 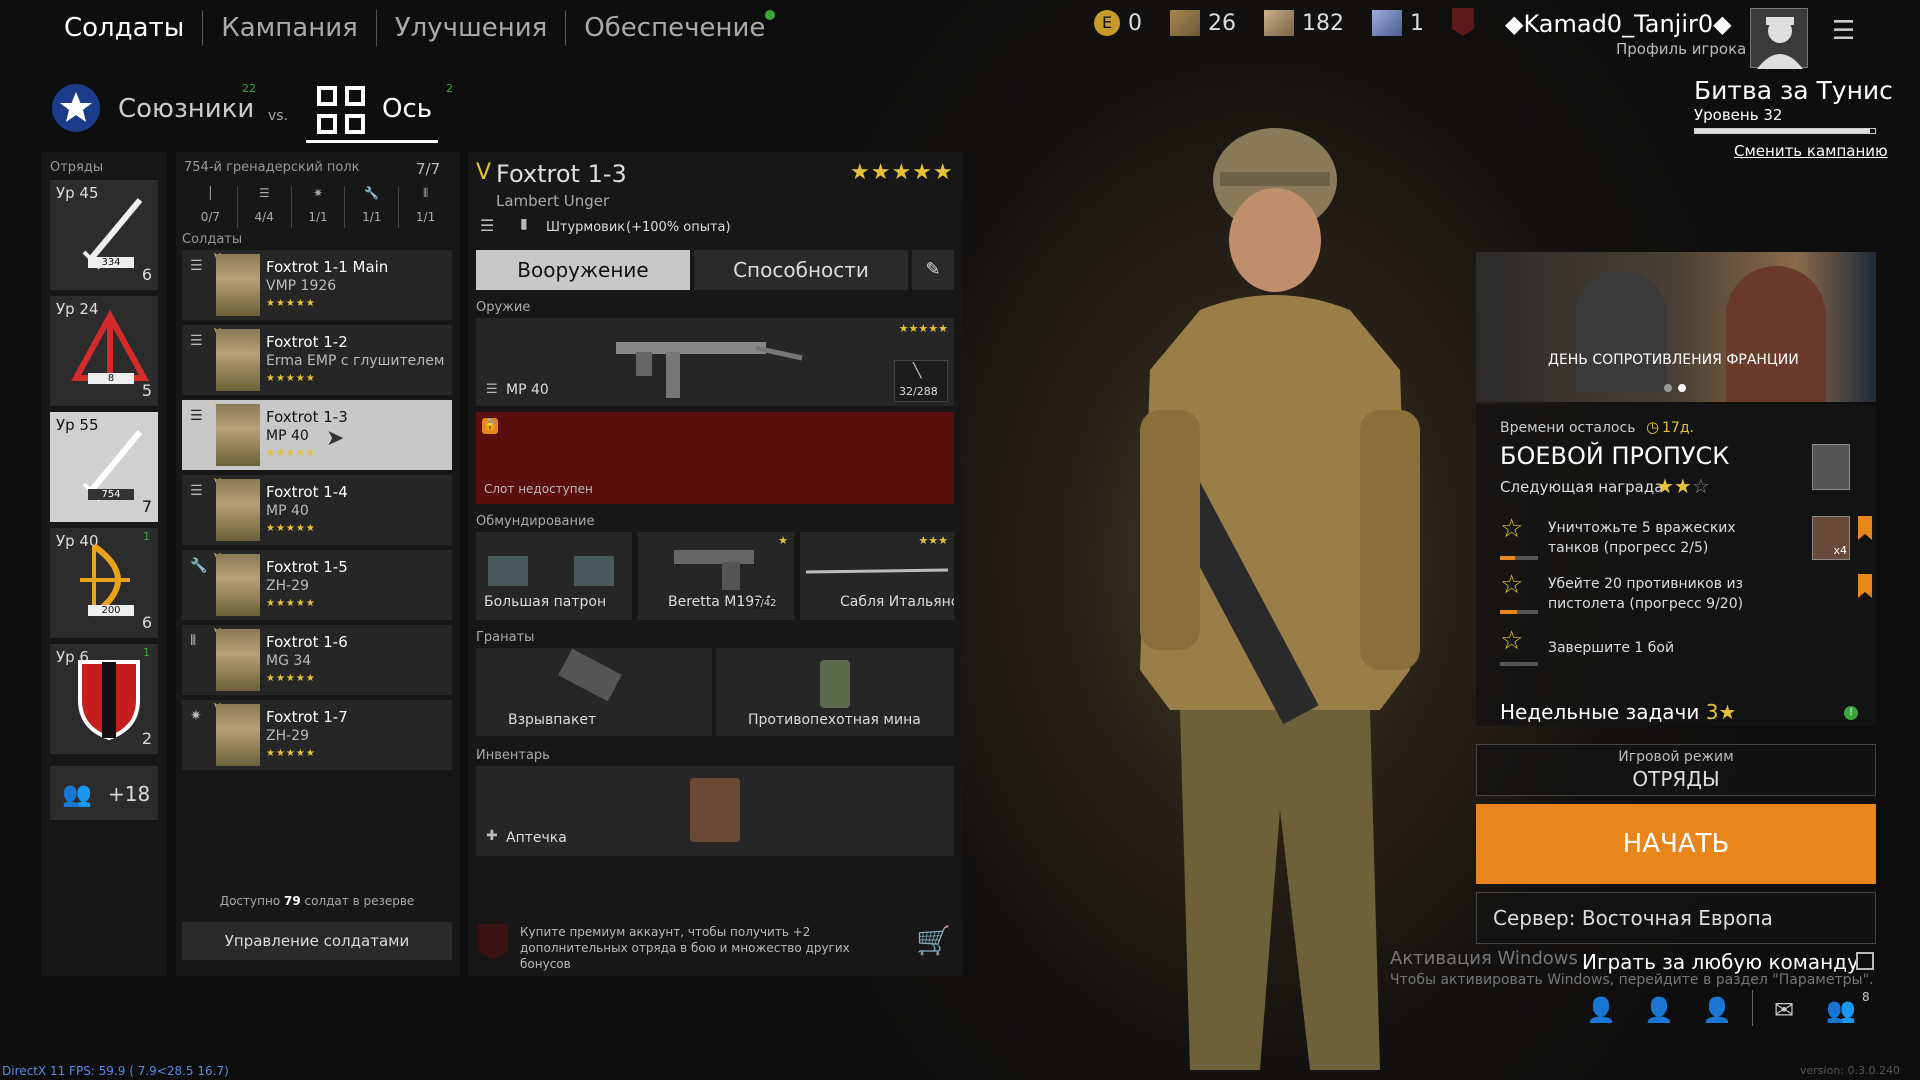 I want to click on tab-soldiers: Солдаты, so click(x=128, y=28).